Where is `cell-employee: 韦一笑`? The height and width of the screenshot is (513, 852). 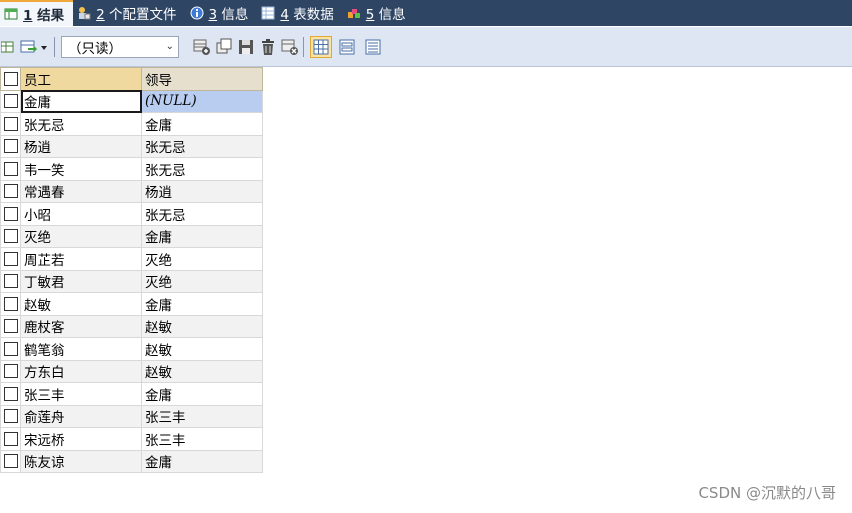 cell-employee: 韦一笑 is located at coordinates (81, 169).